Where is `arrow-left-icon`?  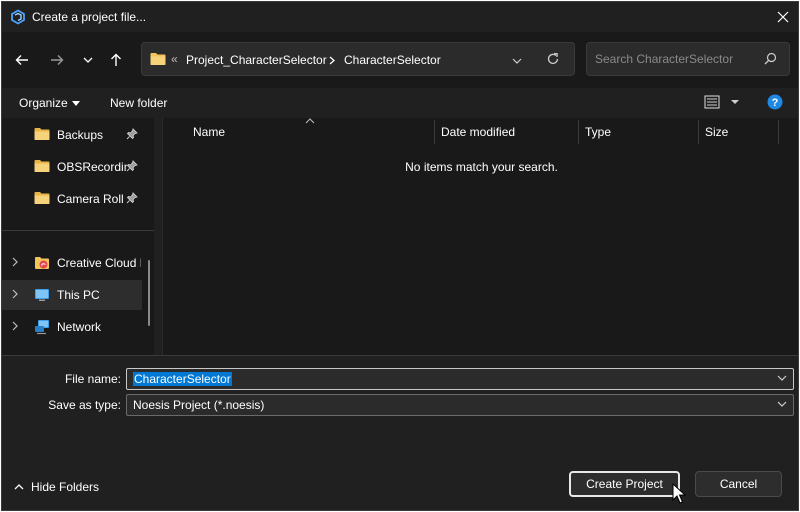
arrow-left-icon is located at coordinates (21, 60).